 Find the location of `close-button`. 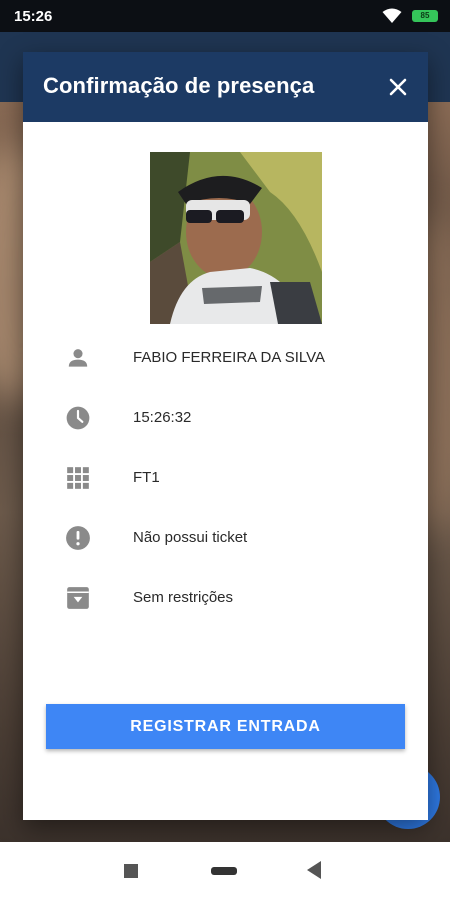

close-button is located at coordinates (398, 87).